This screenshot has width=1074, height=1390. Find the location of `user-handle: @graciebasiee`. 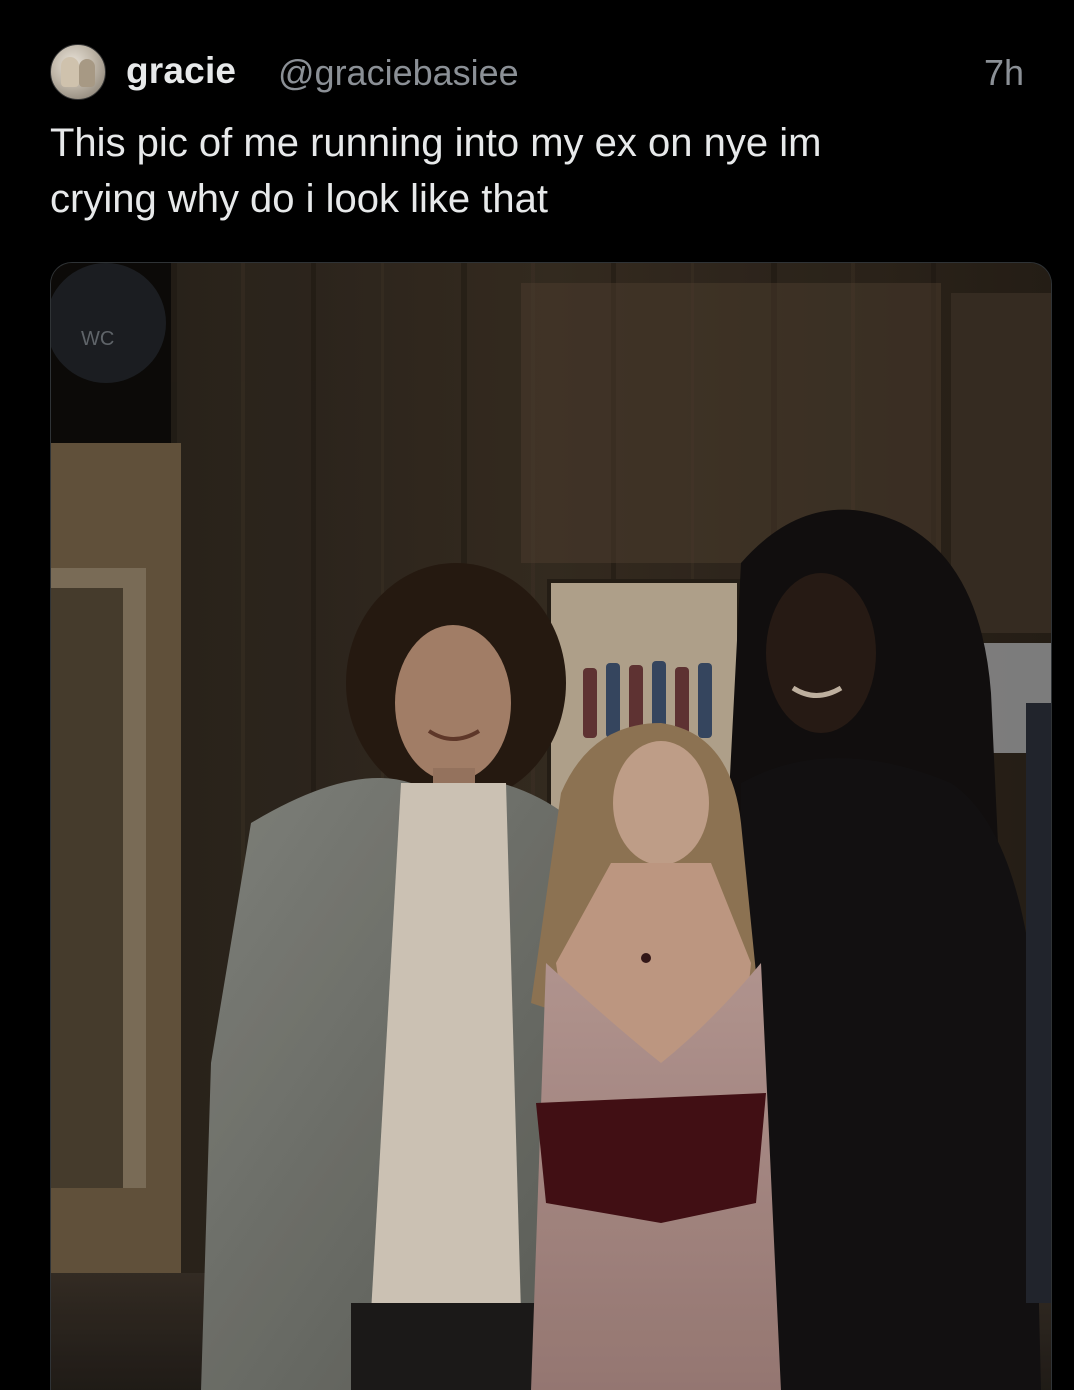

user-handle: @graciebasiee is located at coordinates (398, 73).